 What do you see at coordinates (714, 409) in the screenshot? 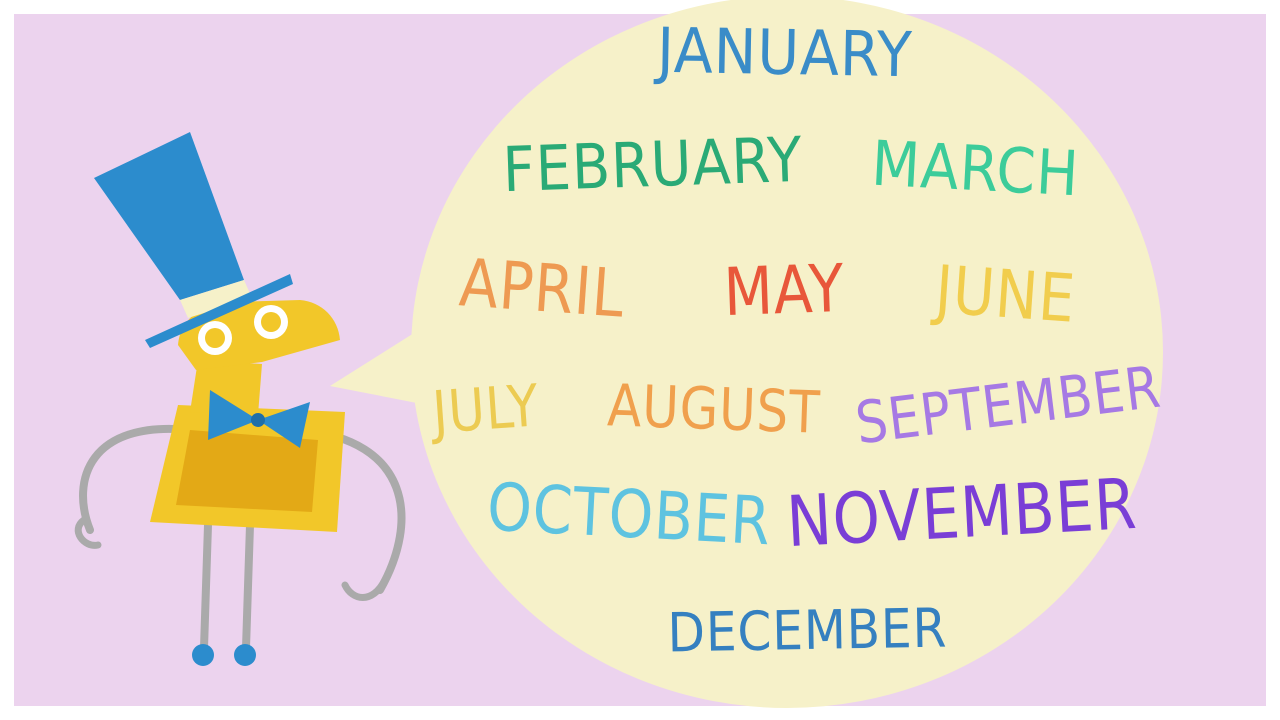
I see `month-august: AUGUST` at bounding box center [714, 409].